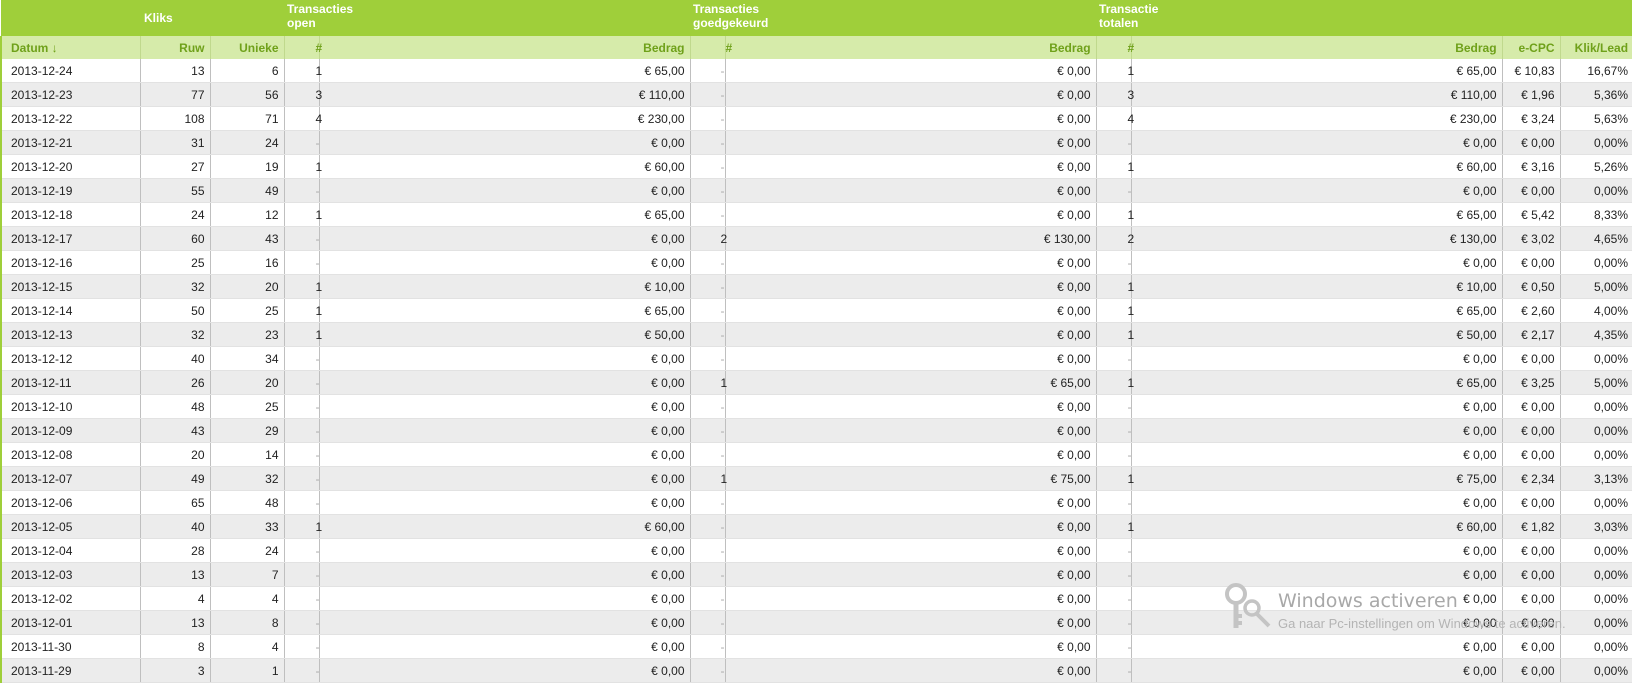  I want to click on cell-ruw: 108, so click(174, 118).